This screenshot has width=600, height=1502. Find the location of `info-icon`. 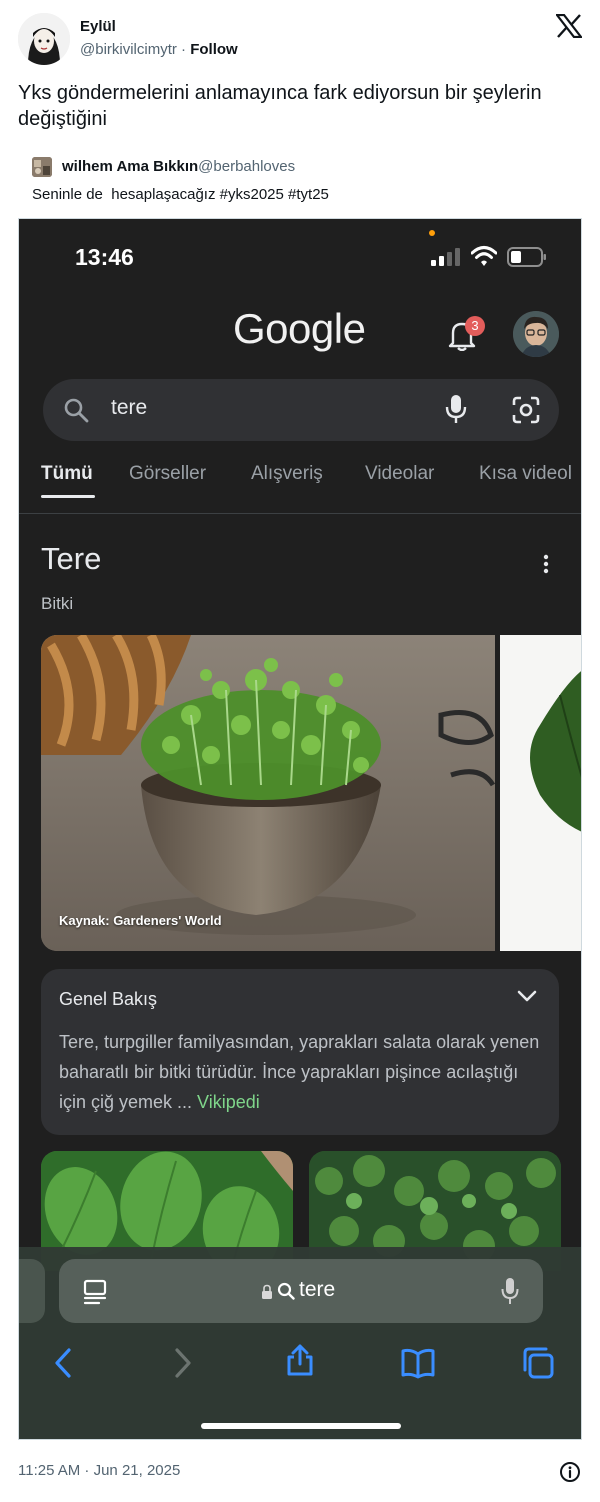

info-icon is located at coordinates (570, 1472).